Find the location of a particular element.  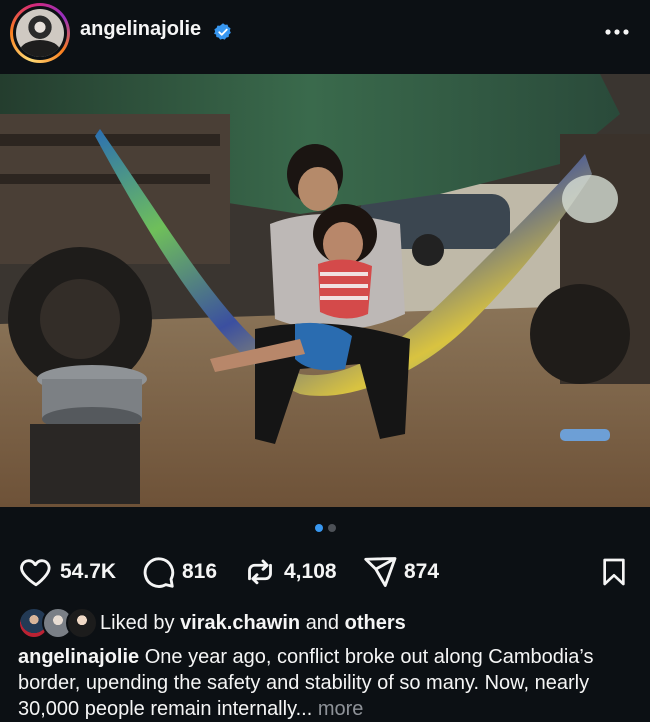

repost-icon is located at coordinates (260, 572).